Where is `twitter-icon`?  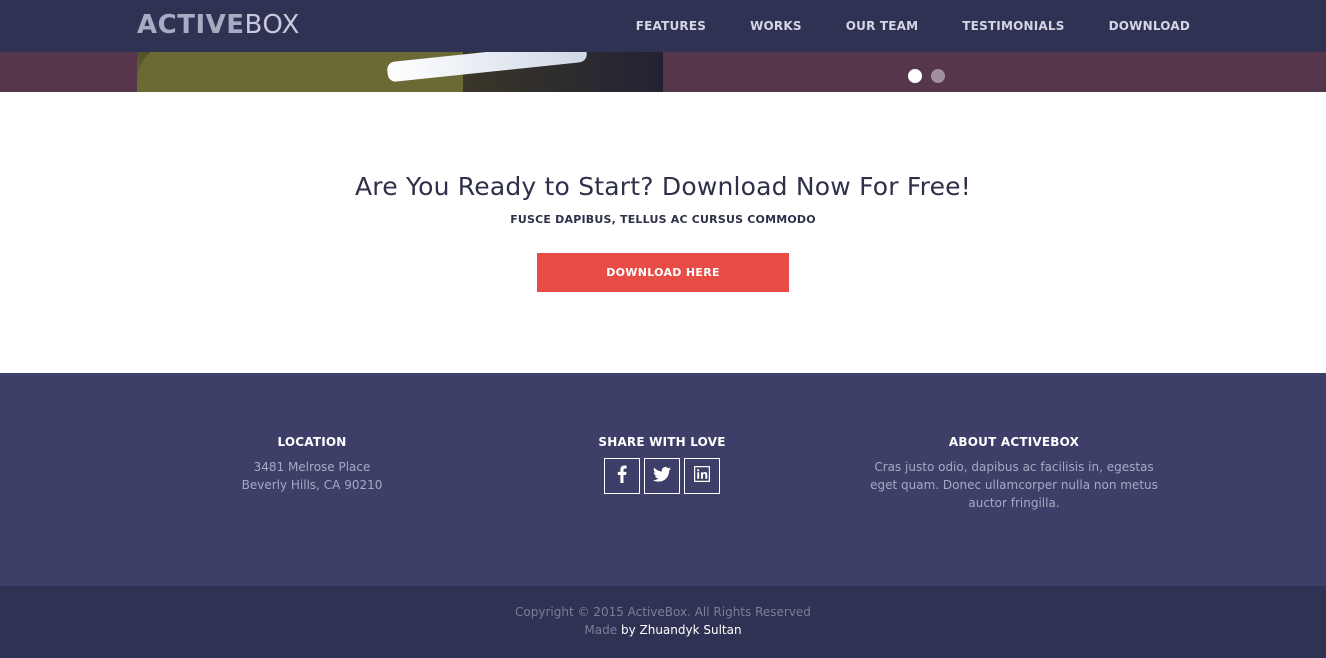
twitter-icon is located at coordinates (662, 476).